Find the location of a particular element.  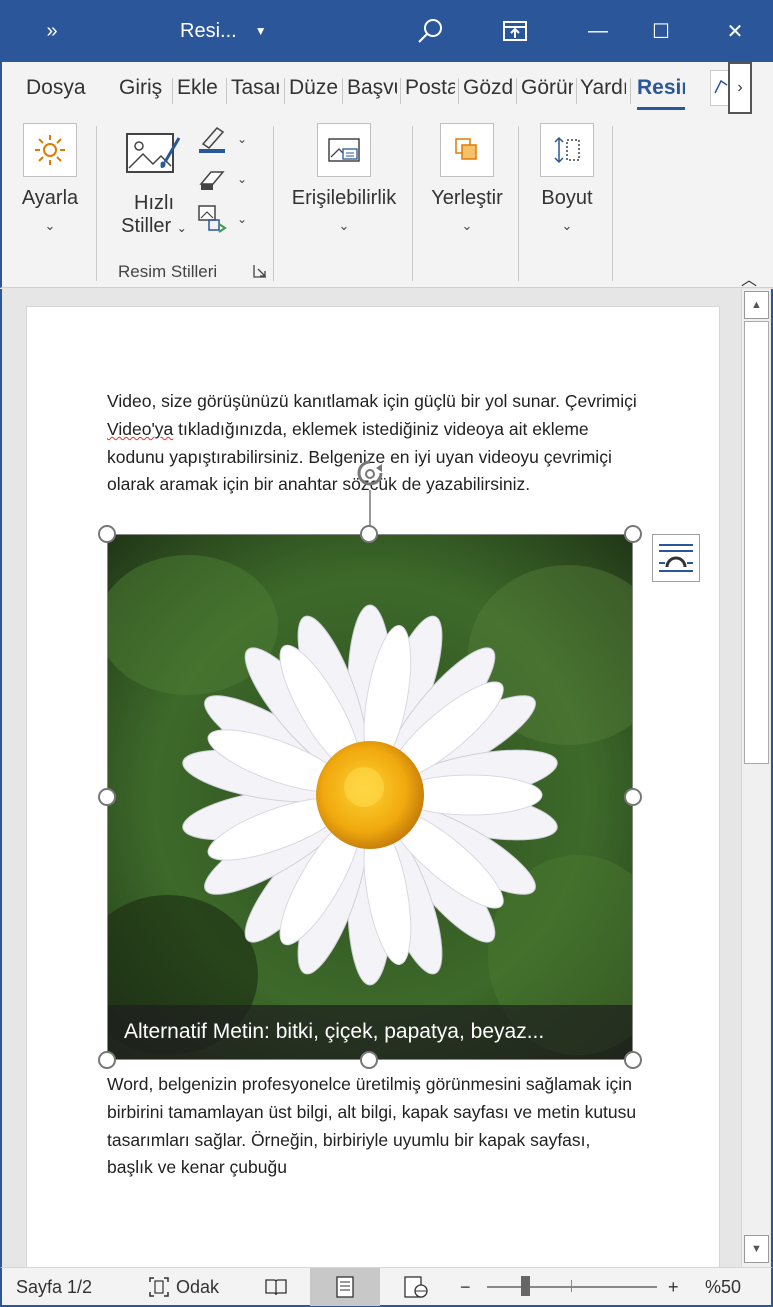

resize-handle-top is located at coordinates (369, 534).